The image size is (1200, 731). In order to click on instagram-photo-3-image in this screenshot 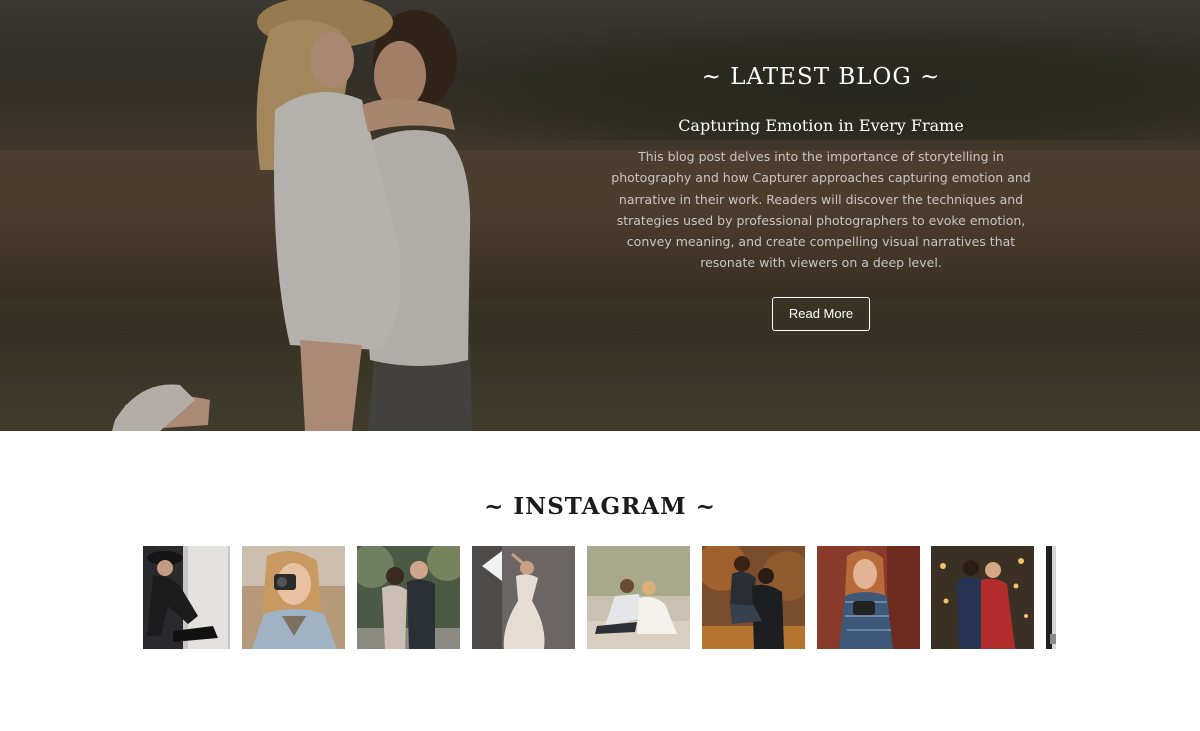, I will do `click(408, 597)`.